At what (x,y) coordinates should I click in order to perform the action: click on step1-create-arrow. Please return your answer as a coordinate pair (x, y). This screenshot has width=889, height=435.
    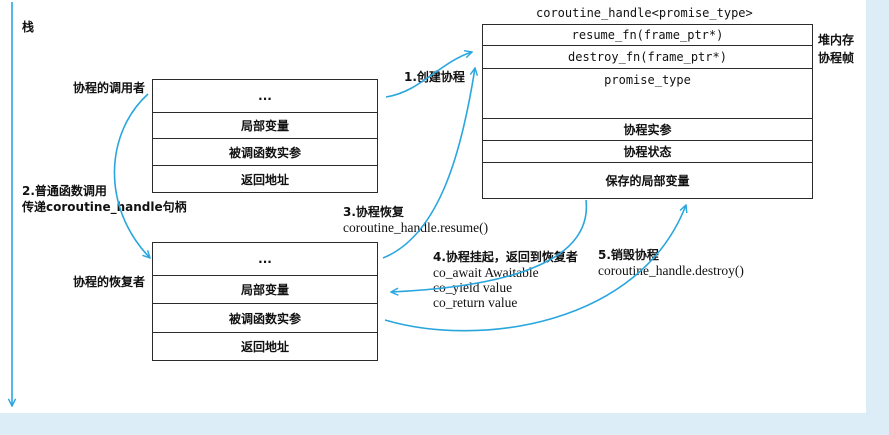
    Looking at the image, I should click on (428, 75).